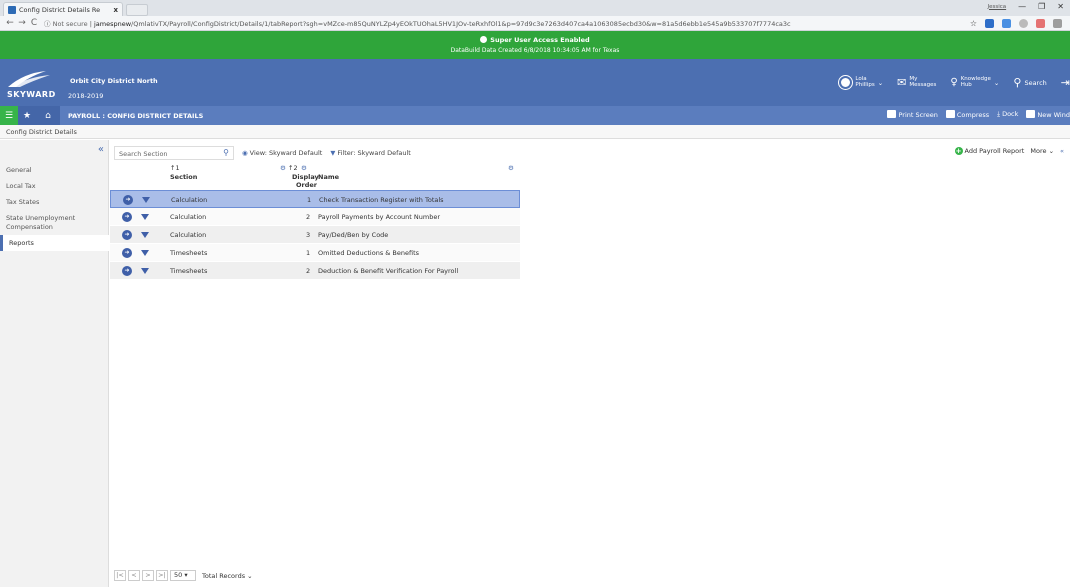 This screenshot has width=1070, height=587. I want to click on filter-selector: ▼ Filter: Skyward Default, so click(370, 153).